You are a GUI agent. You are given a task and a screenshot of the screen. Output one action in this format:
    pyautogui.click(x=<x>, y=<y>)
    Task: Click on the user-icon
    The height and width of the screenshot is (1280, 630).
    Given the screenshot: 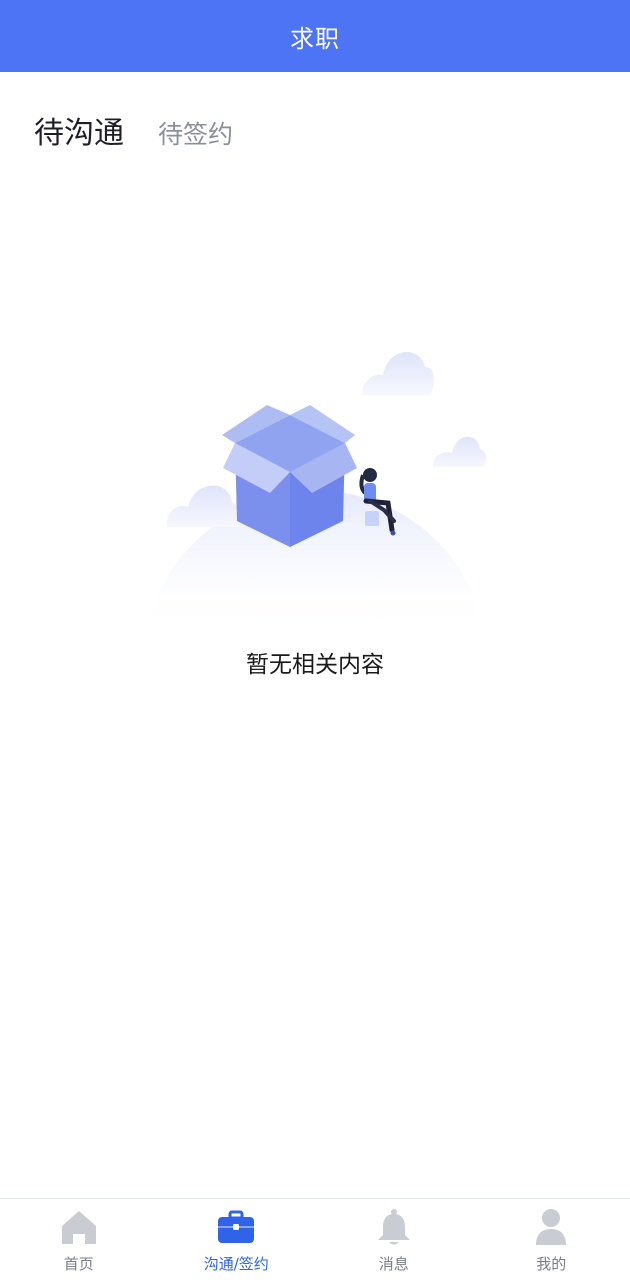 What is the action you would take?
    pyautogui.click(x=551, y=1227)
    